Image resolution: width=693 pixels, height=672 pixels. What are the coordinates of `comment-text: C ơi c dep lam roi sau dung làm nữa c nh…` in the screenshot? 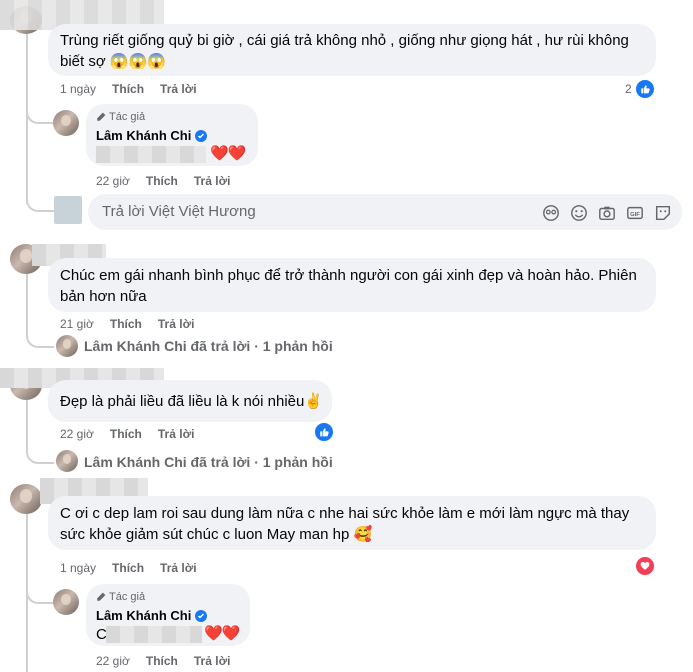 It's located at (345, 524).